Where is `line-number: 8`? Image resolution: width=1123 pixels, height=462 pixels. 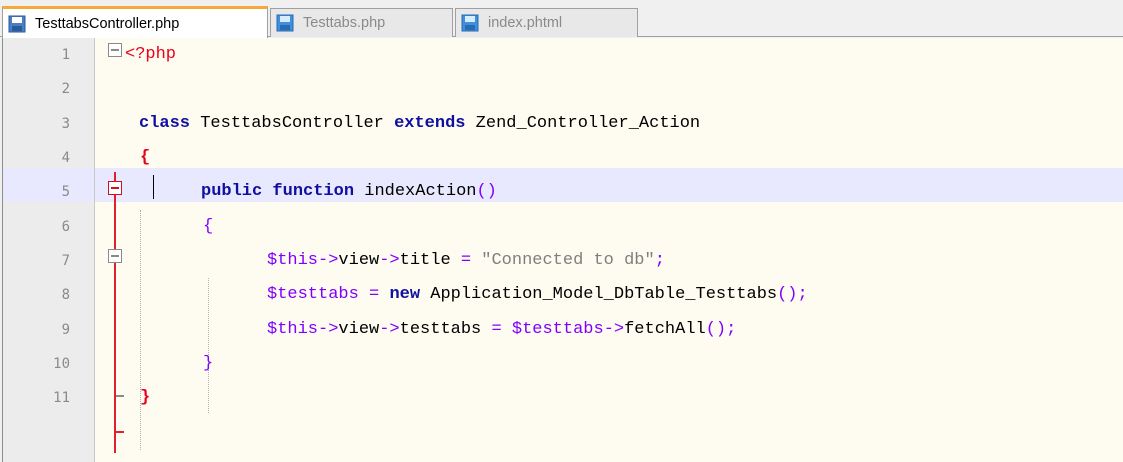 line-number: 8 is located at coordinates (65, 295).